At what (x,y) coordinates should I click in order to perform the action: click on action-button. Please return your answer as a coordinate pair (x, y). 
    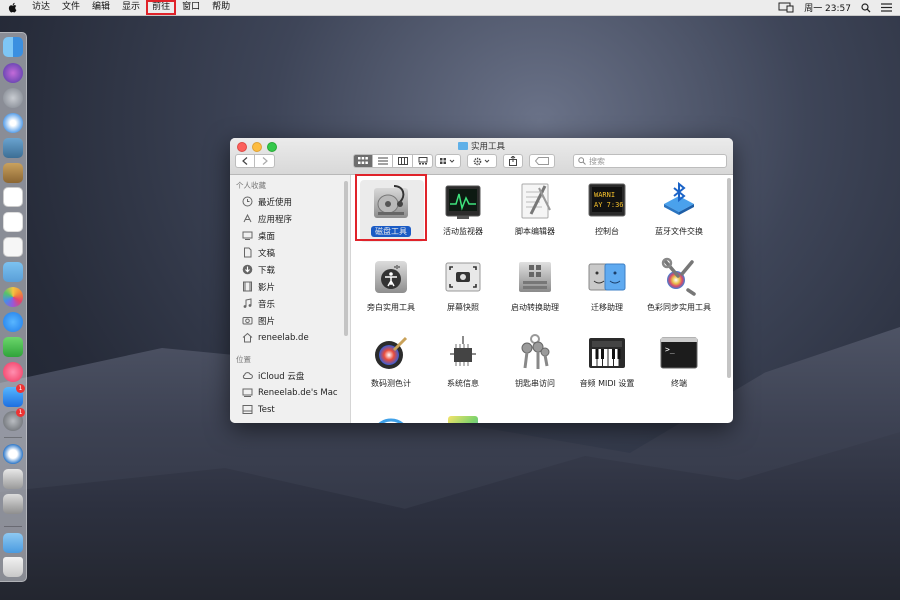
    Looking at the image, I should click on (482, 161).